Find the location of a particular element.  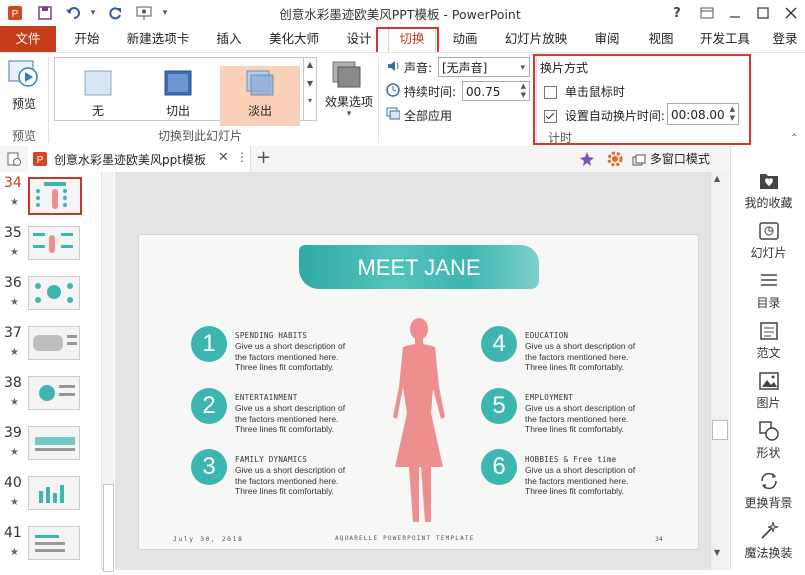

tab-new-tab: 新建选项卡 is located at coordinates (158, 39).